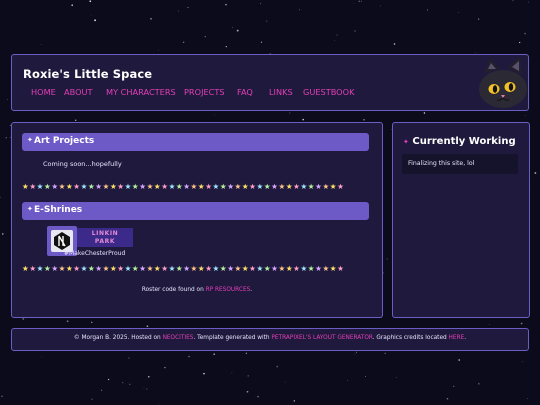 This screenshot has width=540, height=405. I want to click on roster-prefix: Roster code found on, so click(173, 290).